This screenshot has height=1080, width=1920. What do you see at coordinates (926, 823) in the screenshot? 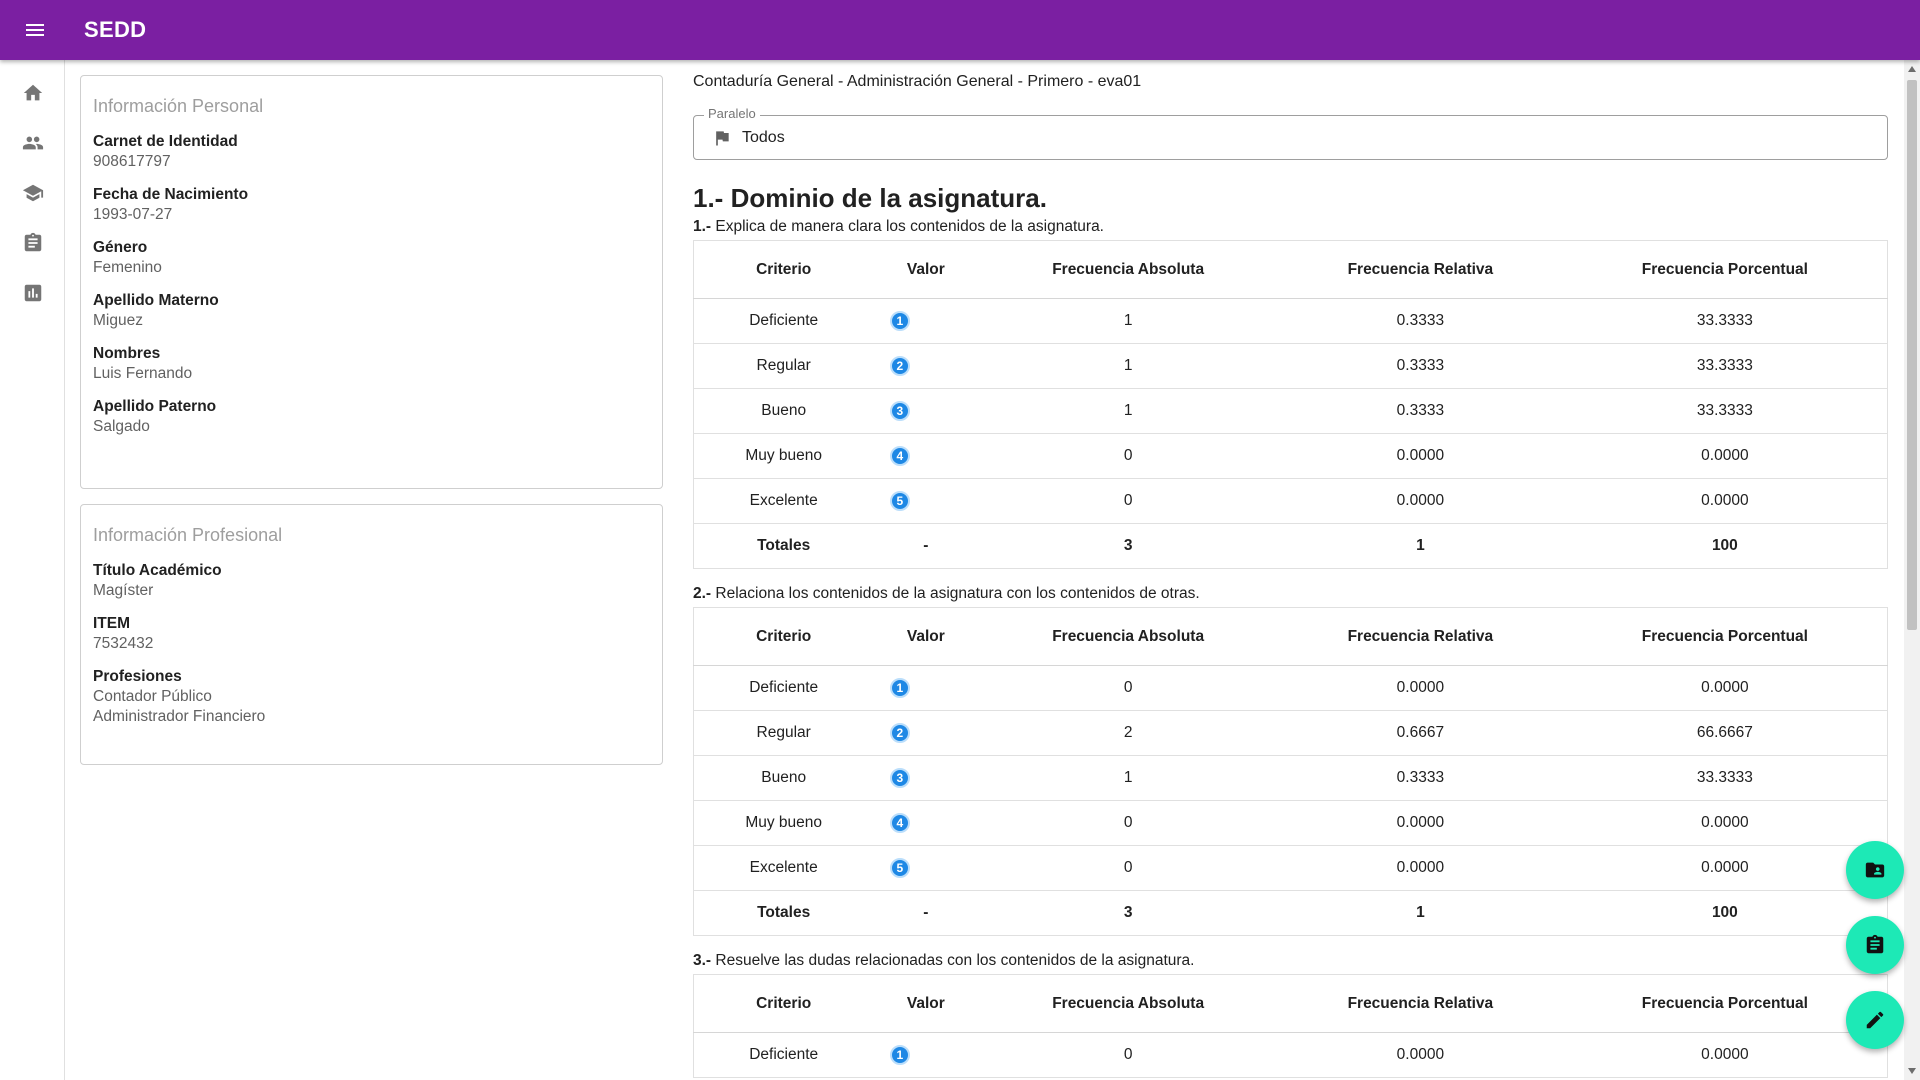
I see `value-cell: 4` at bounding box center [926, 823].